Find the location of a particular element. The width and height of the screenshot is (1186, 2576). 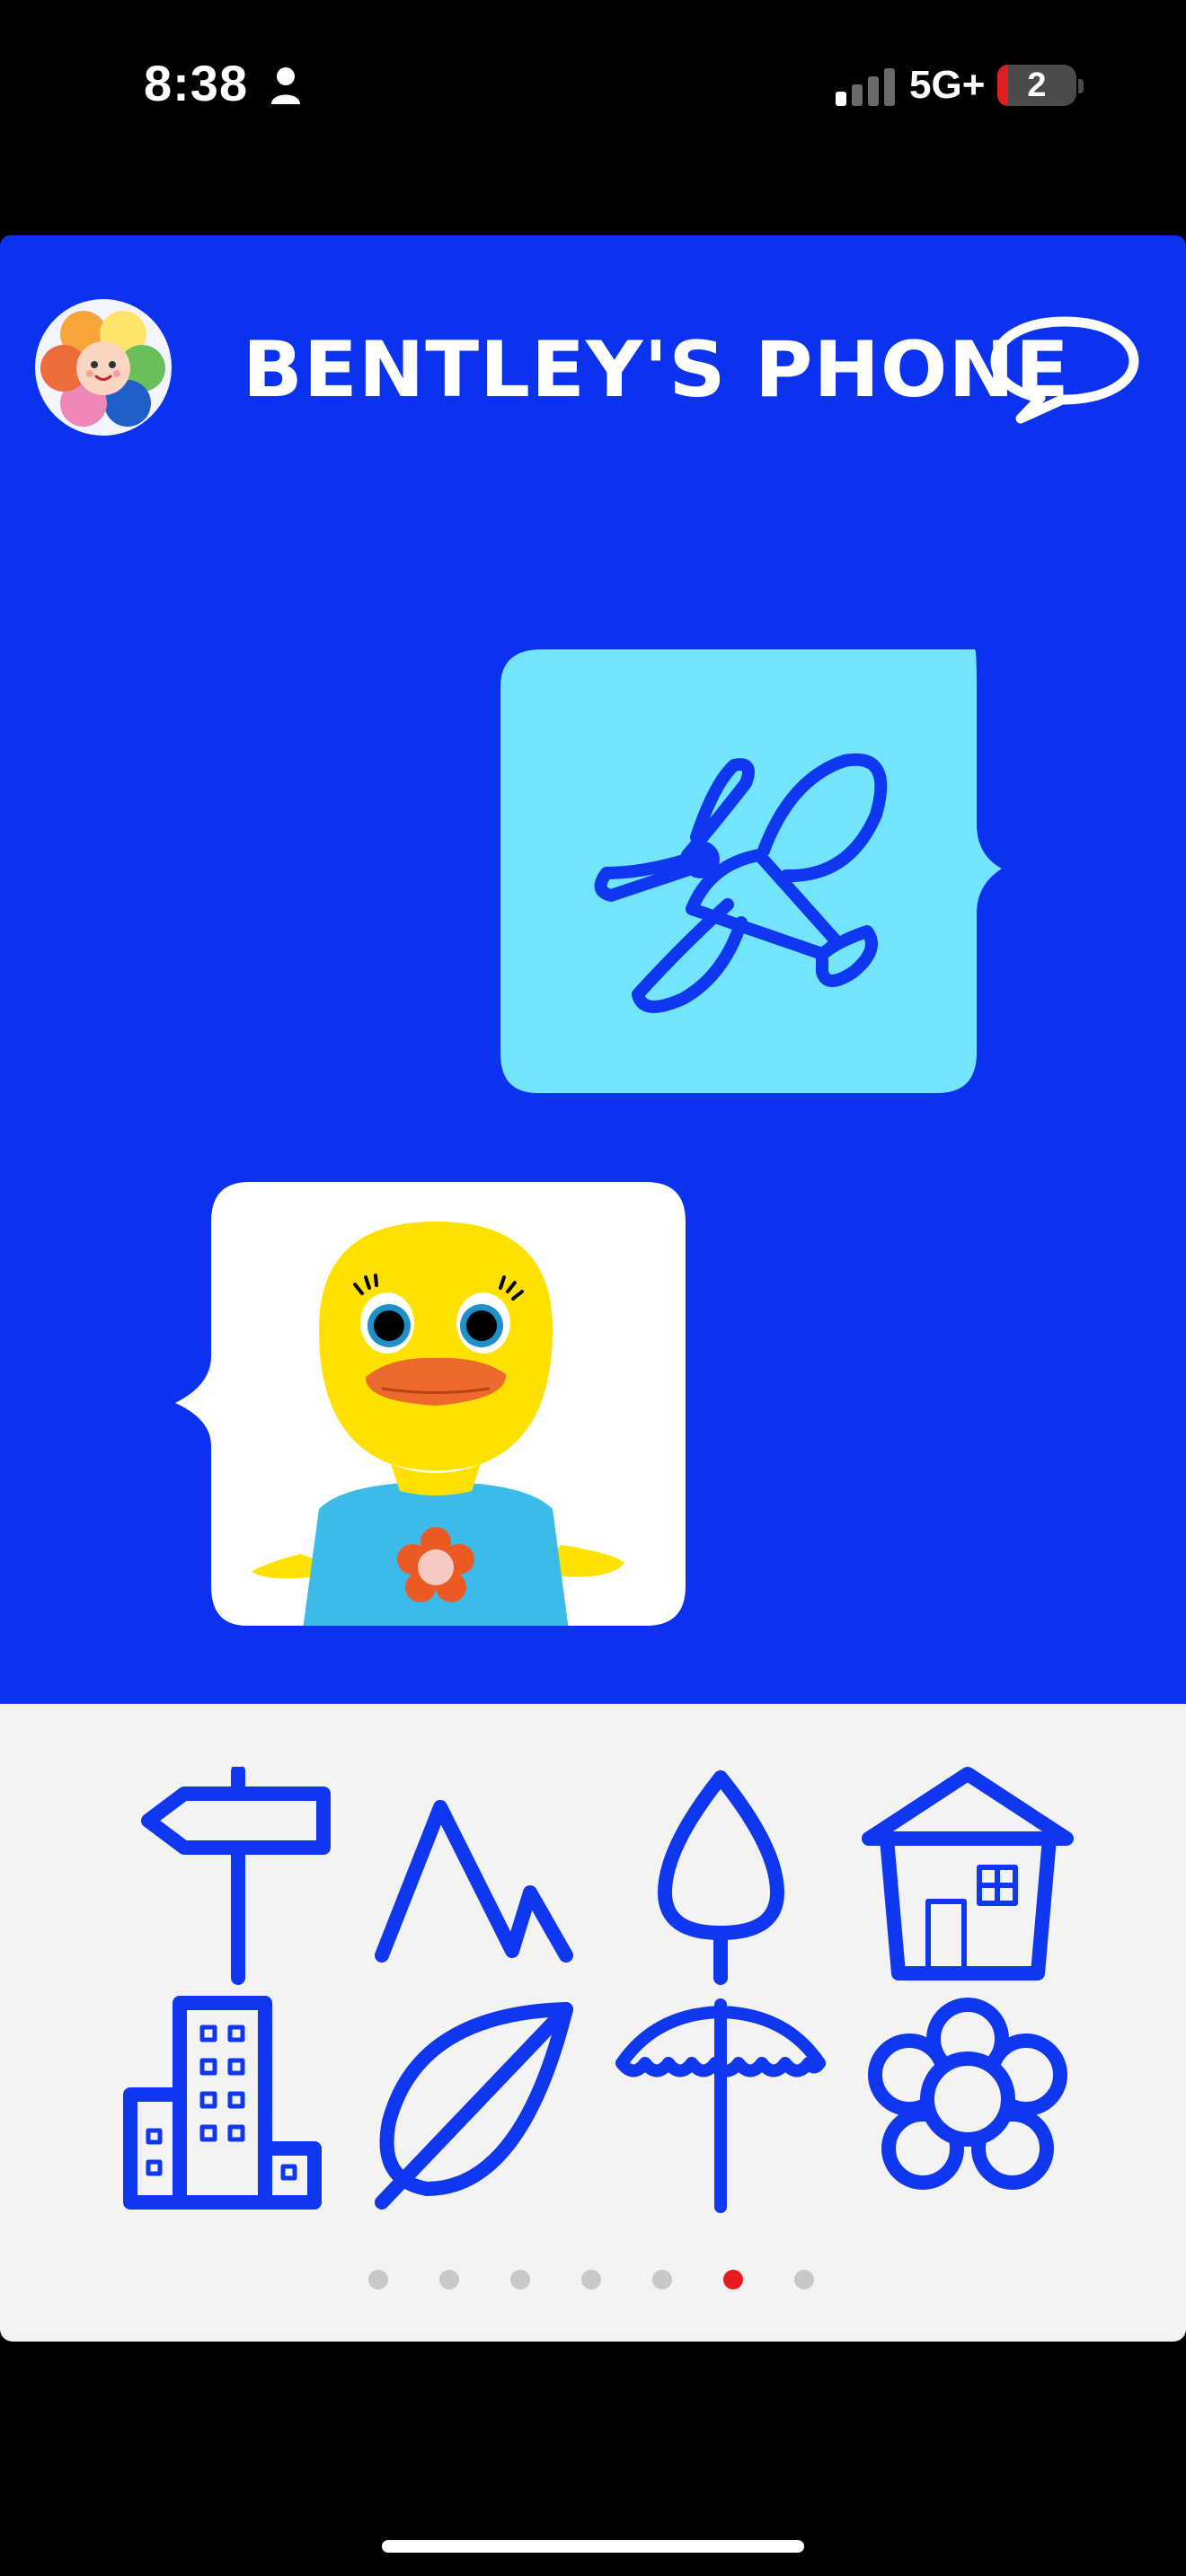

signal-icon is located at coordinates (865, 87).